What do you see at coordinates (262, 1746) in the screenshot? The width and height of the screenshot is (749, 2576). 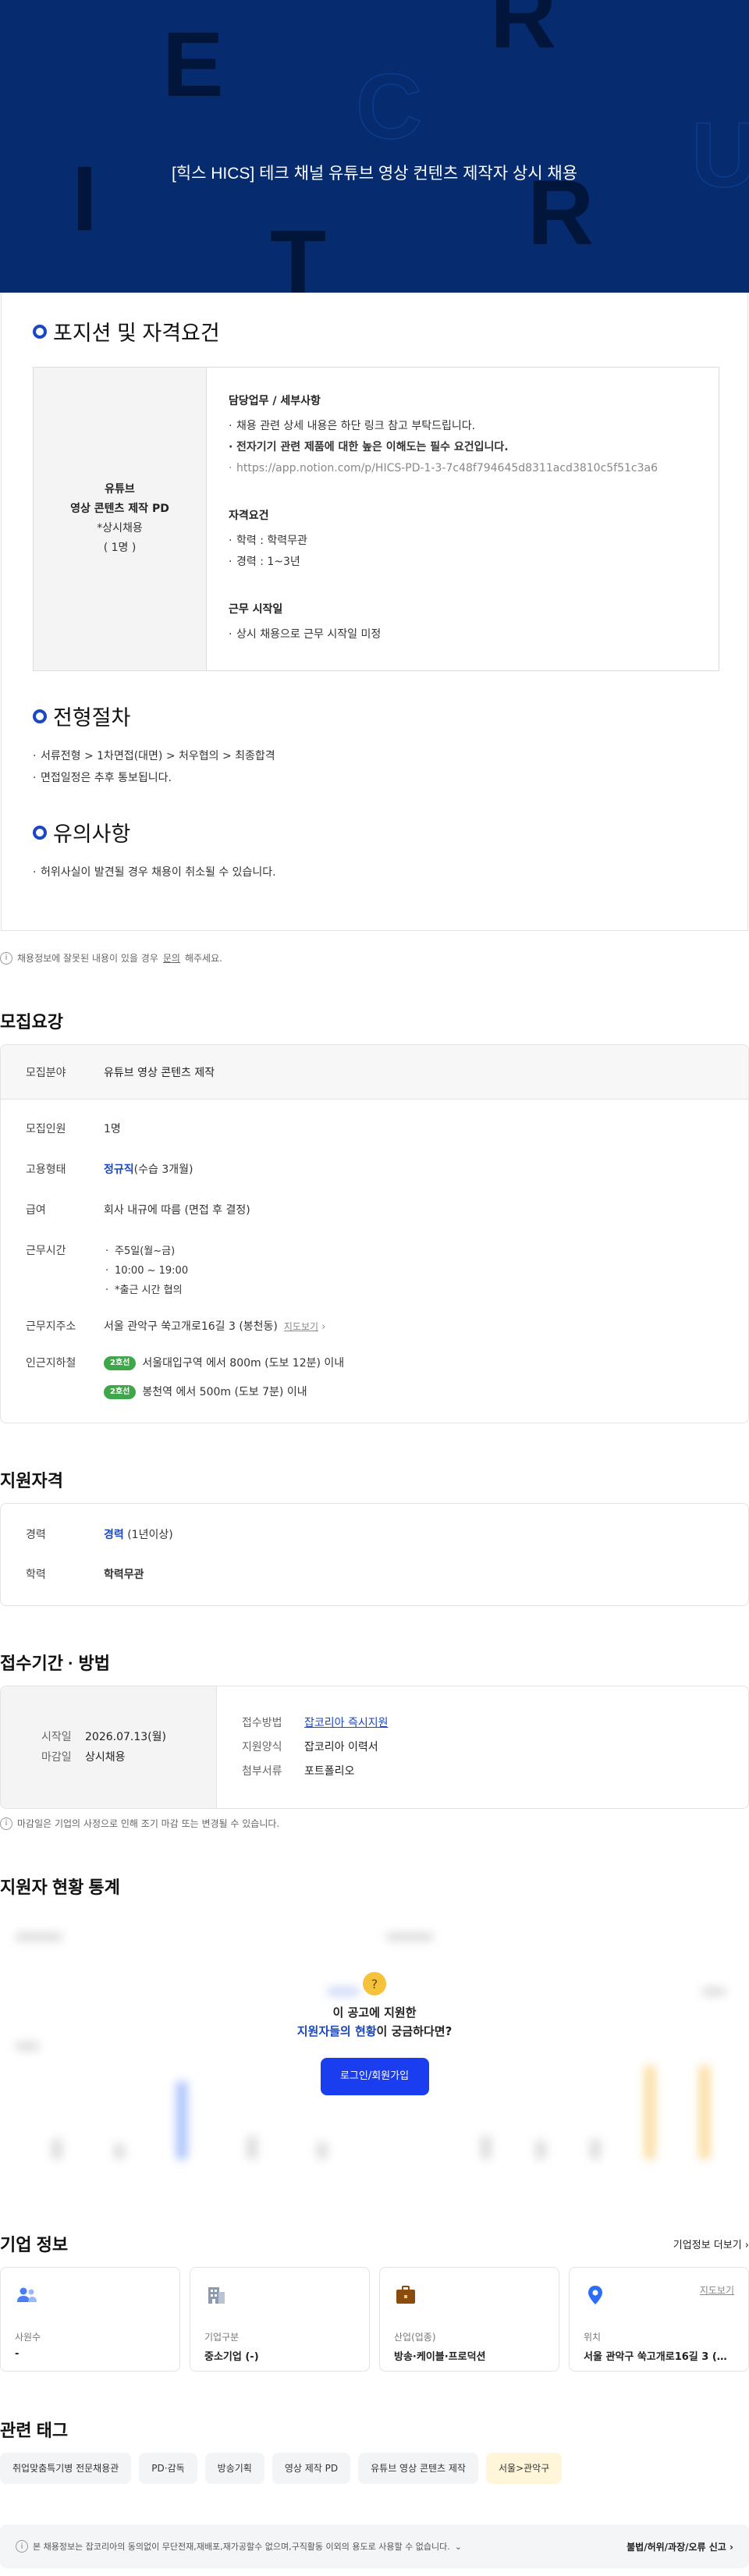 I see `form-label: 지원양식` at bounding box center [262, 1746].